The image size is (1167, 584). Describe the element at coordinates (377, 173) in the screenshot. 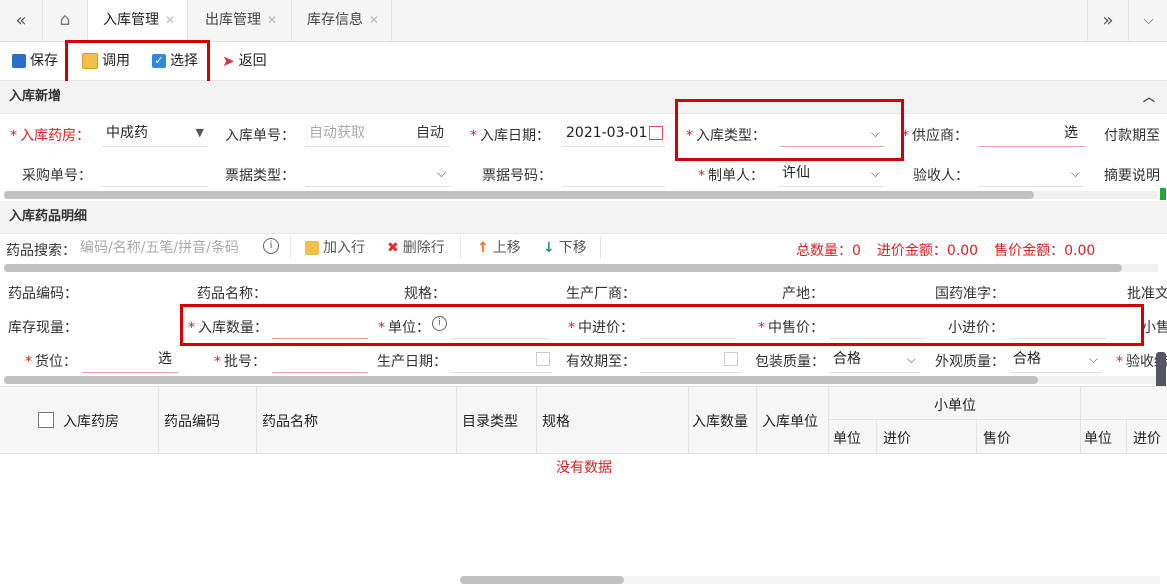

I see `bill-type-select: ⌵` at that location.